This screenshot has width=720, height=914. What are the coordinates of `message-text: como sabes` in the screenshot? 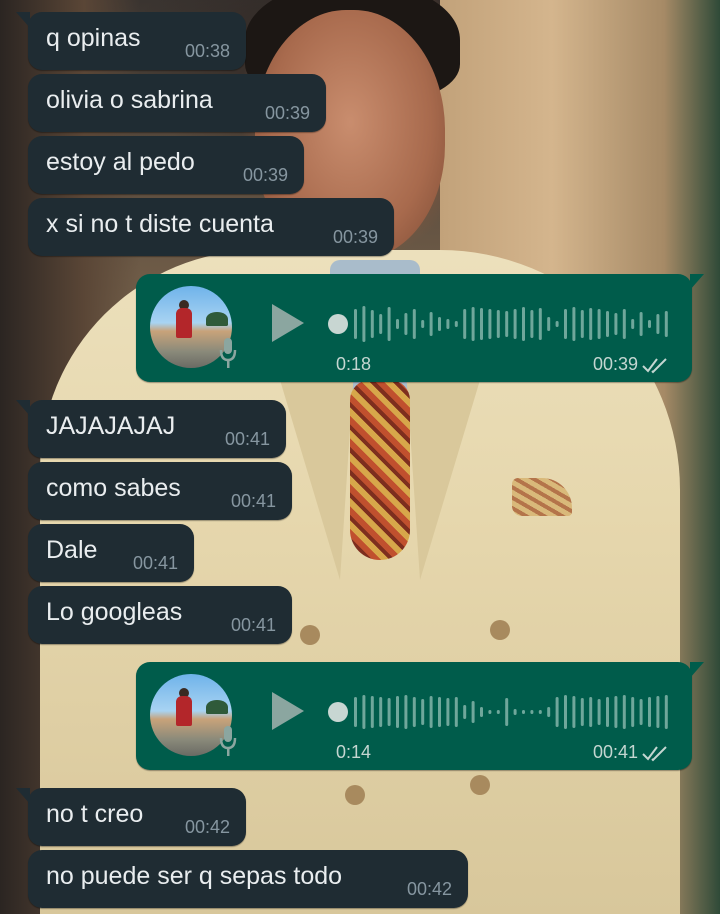 It's located at (113, 488).